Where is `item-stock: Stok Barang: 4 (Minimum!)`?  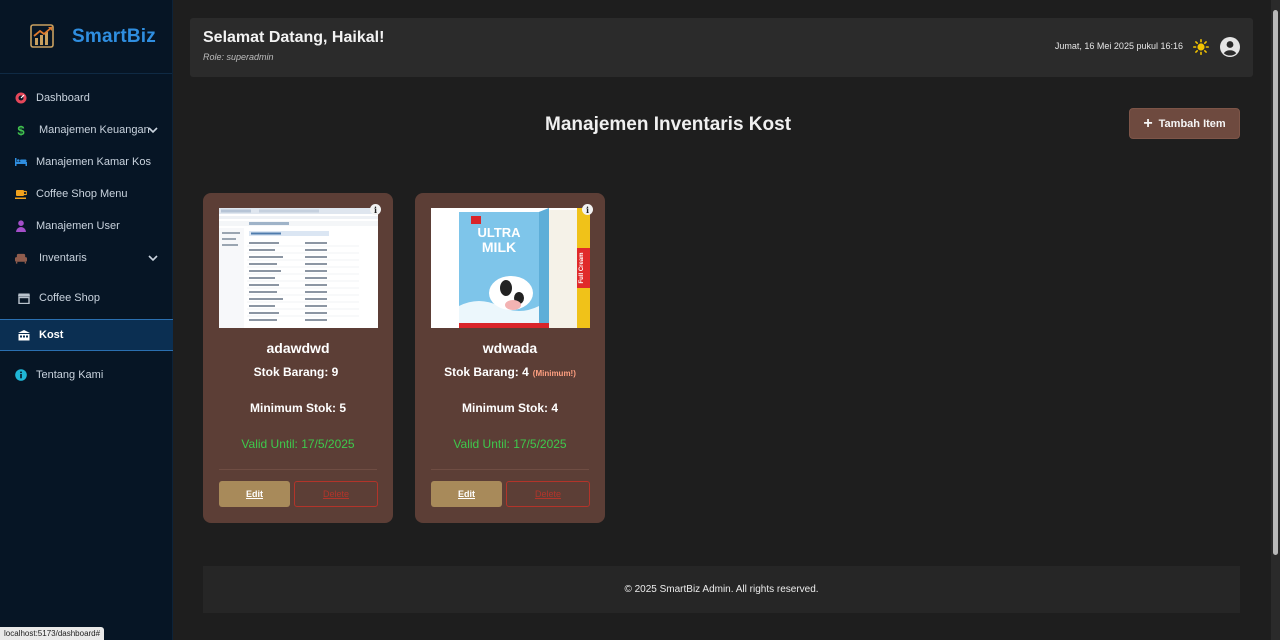
item-stock: Stok Barang: 4 (Minimum!) is located at coordinates (510, 372).